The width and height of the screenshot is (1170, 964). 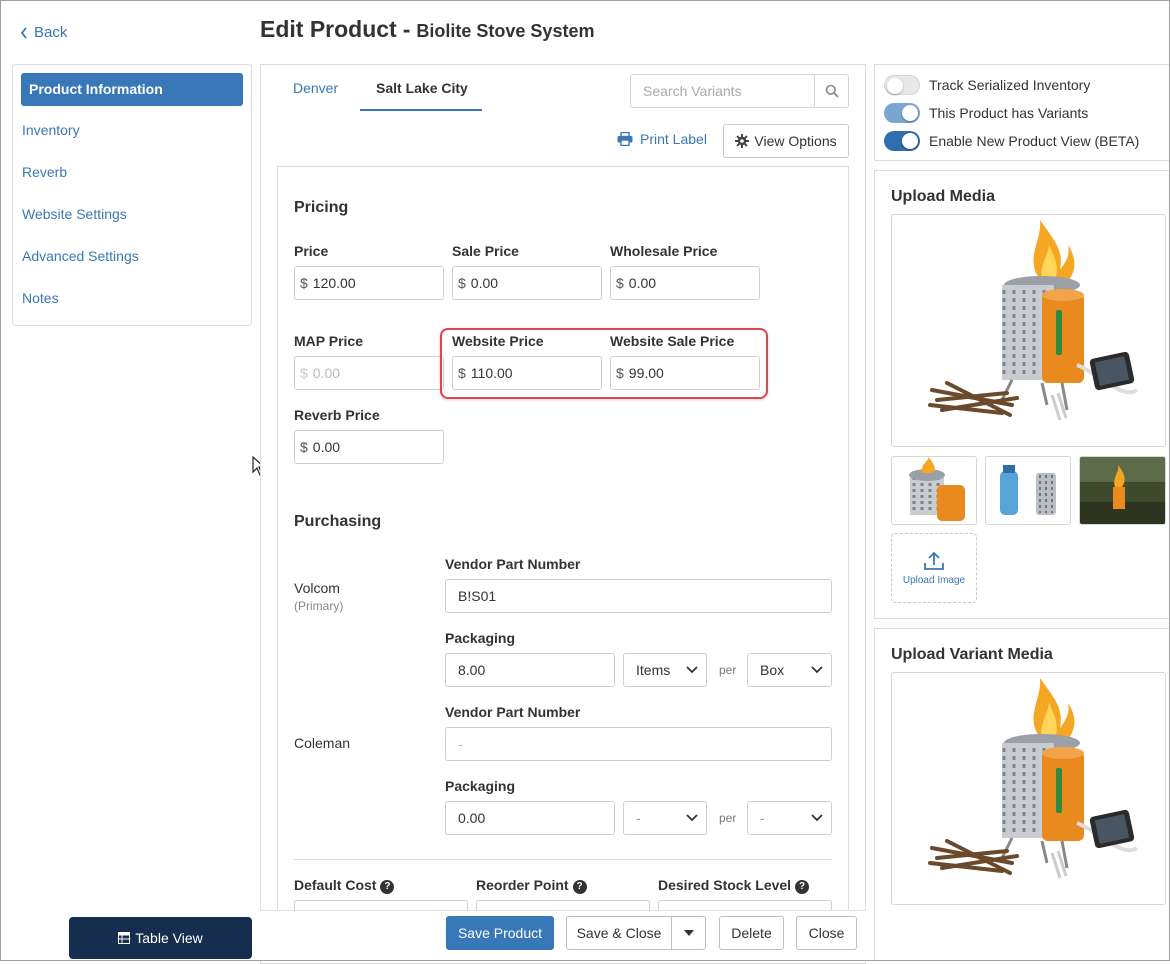 What do you see at coordinates (74, 214) in the screenshot?
I see `sidebar-item-website-settings: Website Settings` at bounding box center [74, 214].